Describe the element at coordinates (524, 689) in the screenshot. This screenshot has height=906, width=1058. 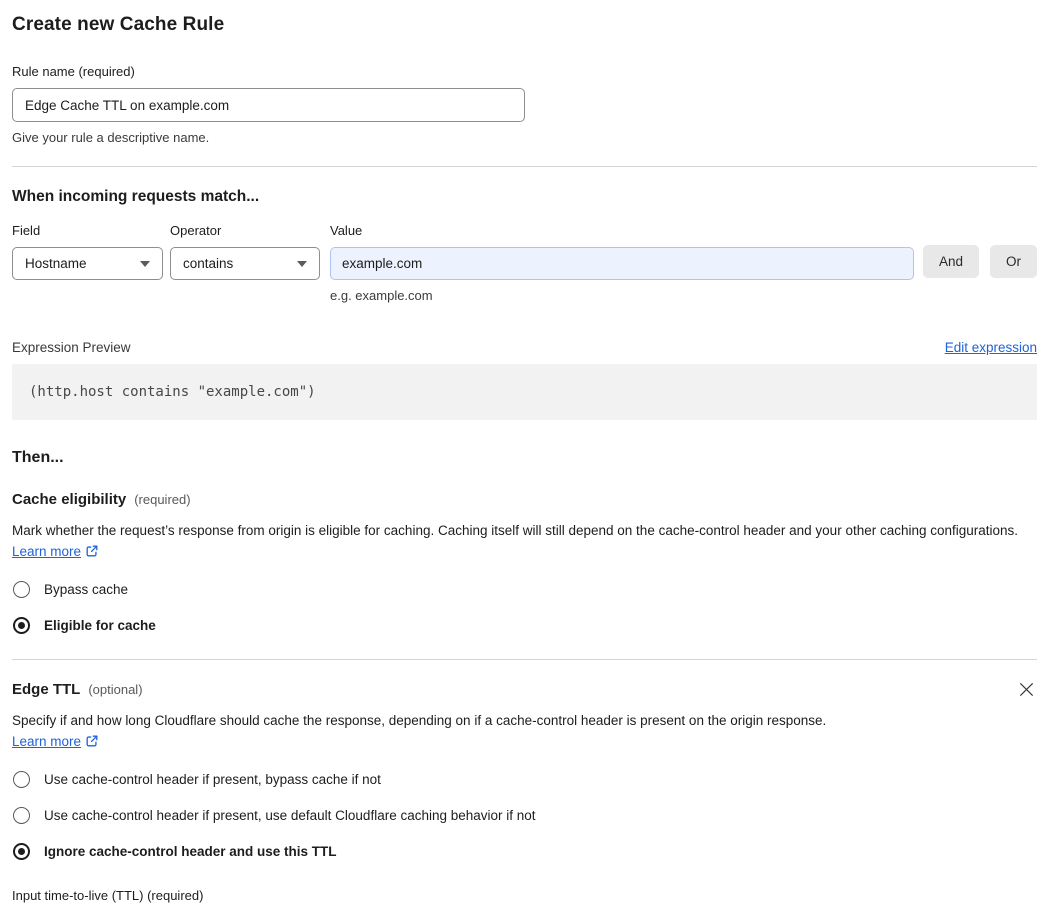
I see `edge-ttl-header: Edge TTL (optional)` at that location.